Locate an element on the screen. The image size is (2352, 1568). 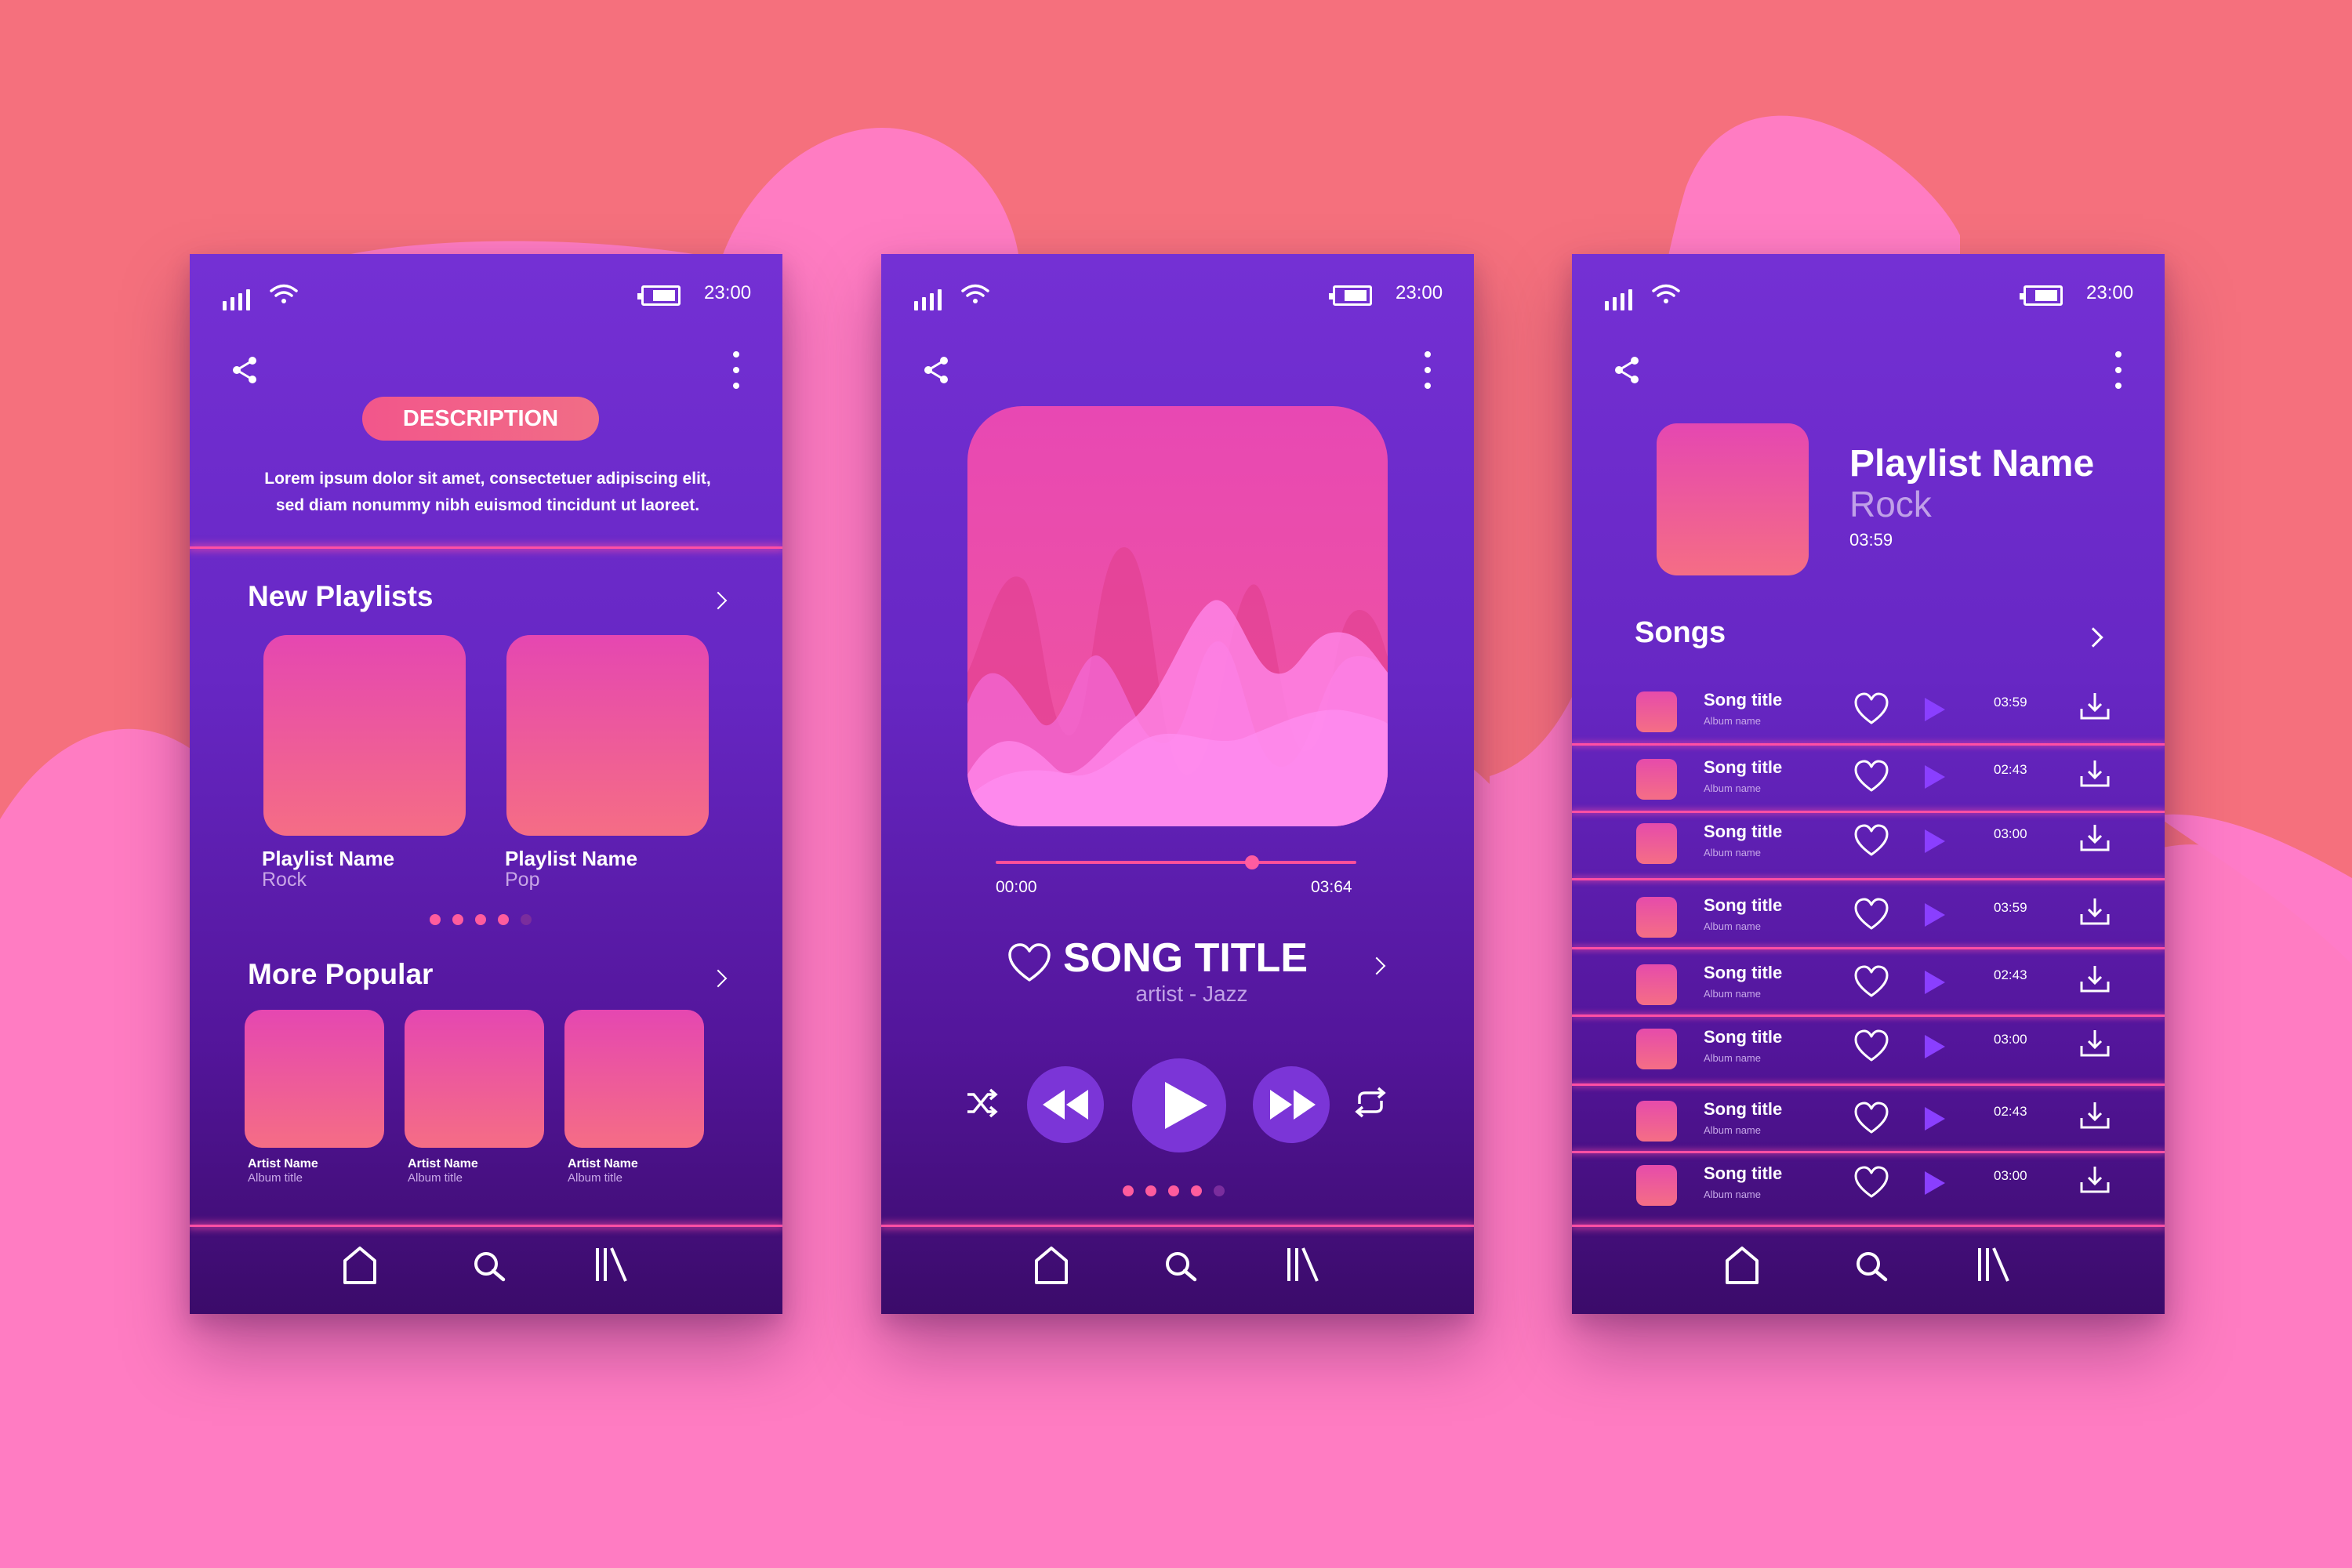
fast-forward-button is located at coordinates (1291, 1104).